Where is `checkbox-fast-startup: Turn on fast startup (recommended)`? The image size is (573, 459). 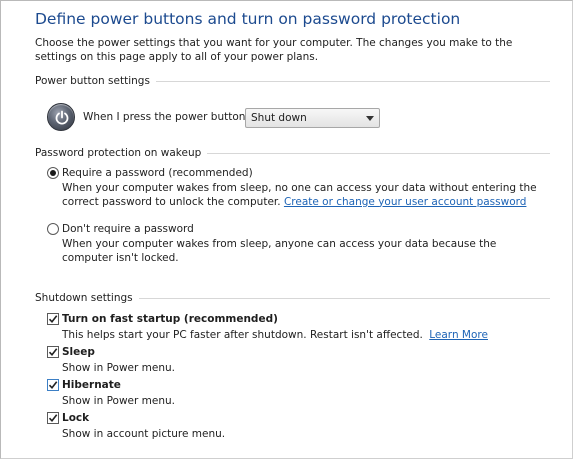 checkbox-fast-startup: Turn on fast startup (recommended) is located at coordinates (162, 319).